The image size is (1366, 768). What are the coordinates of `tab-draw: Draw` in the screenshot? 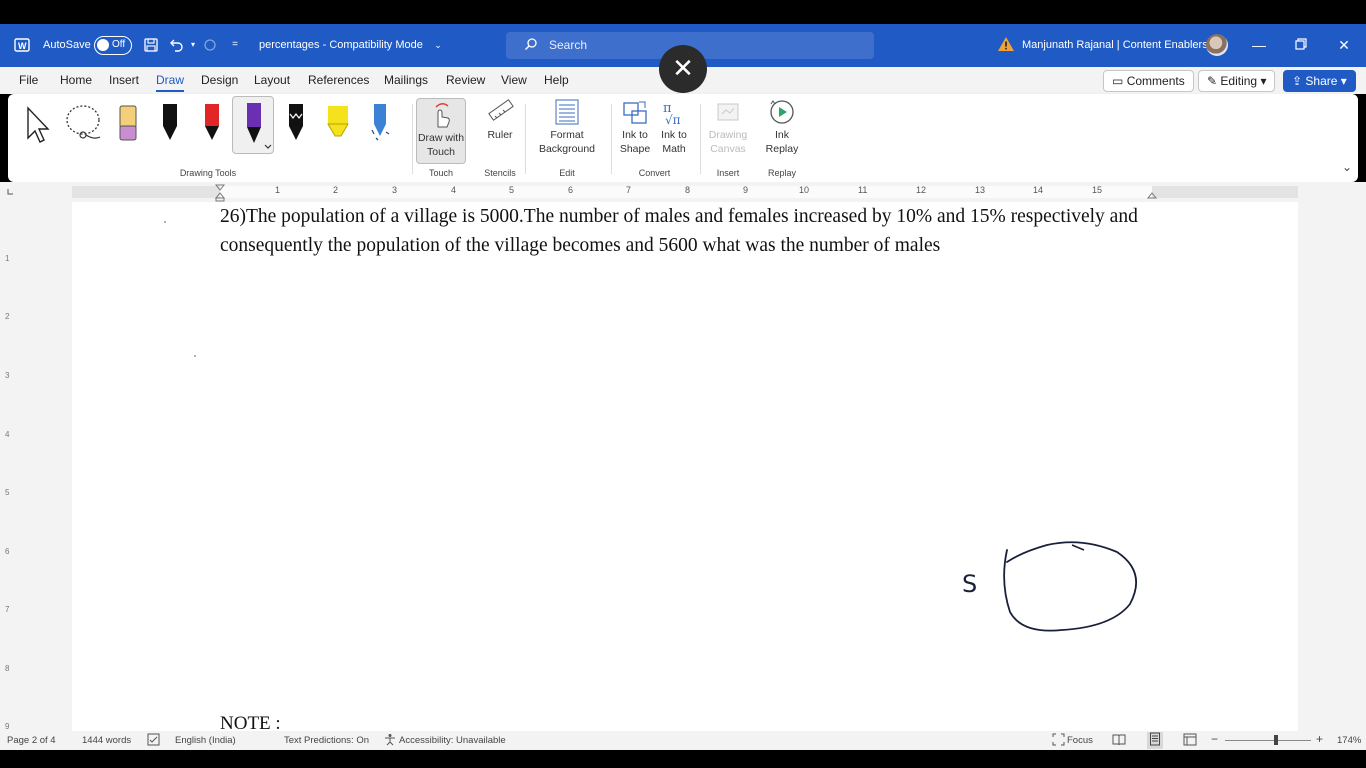 It's located at (170, 82).